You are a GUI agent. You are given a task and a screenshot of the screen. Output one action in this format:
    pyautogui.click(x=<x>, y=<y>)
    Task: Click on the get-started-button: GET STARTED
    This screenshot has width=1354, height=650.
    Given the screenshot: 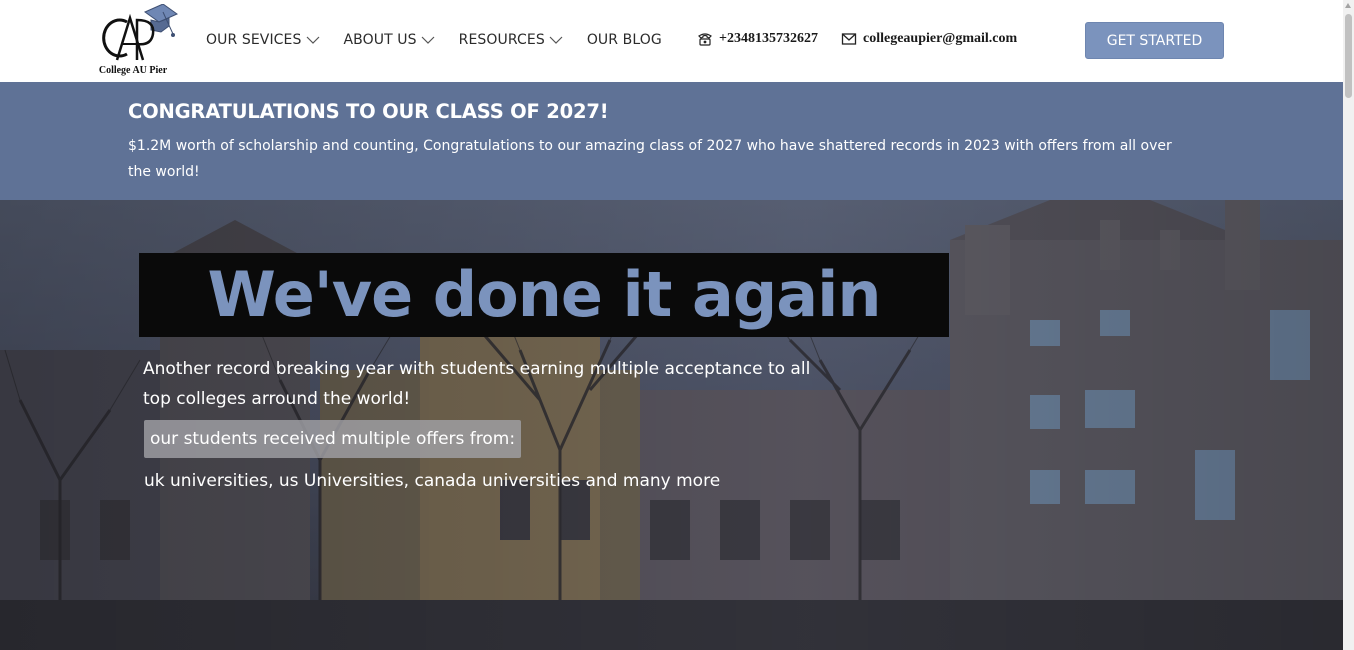 What is the action you would take?
    pyautogui.click(x=1154, y=40)
    